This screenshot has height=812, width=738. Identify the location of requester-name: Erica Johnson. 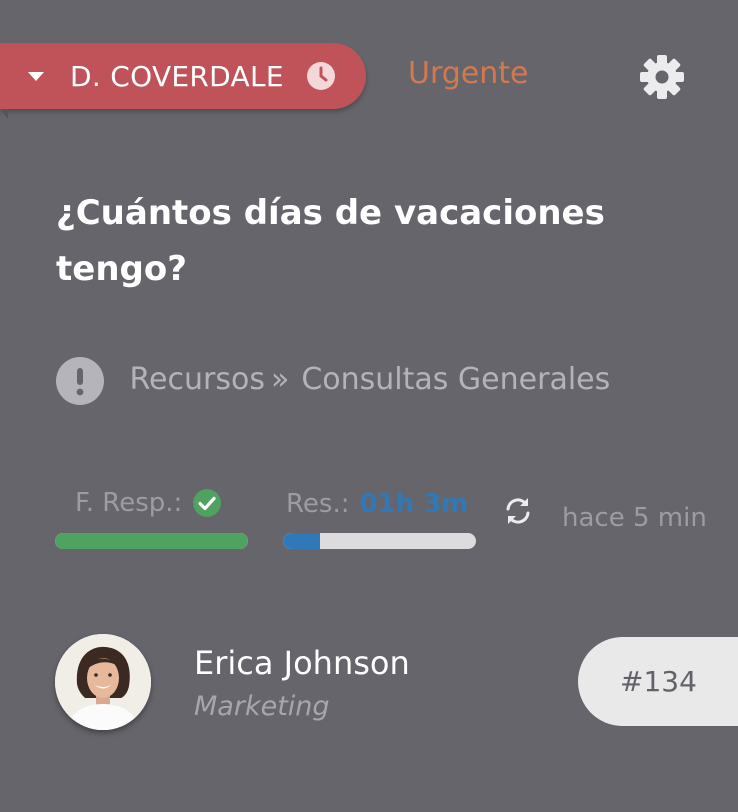
(302, 663).